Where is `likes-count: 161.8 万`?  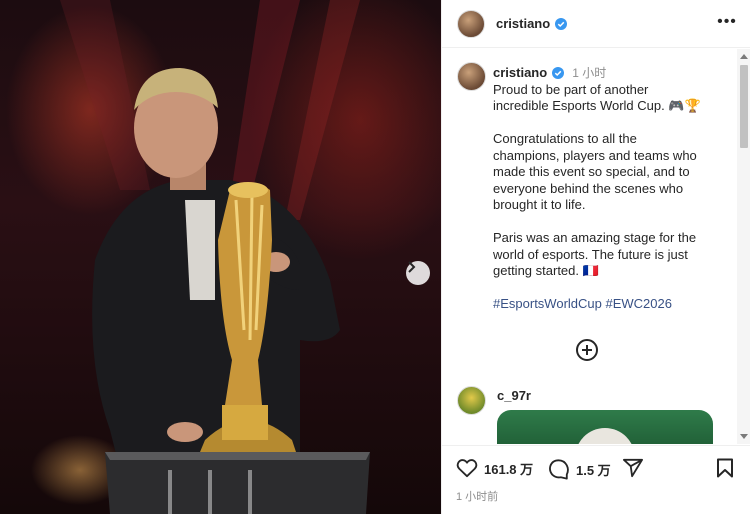 likes-count: 161.8 万 is located at coordinates (508, 468).